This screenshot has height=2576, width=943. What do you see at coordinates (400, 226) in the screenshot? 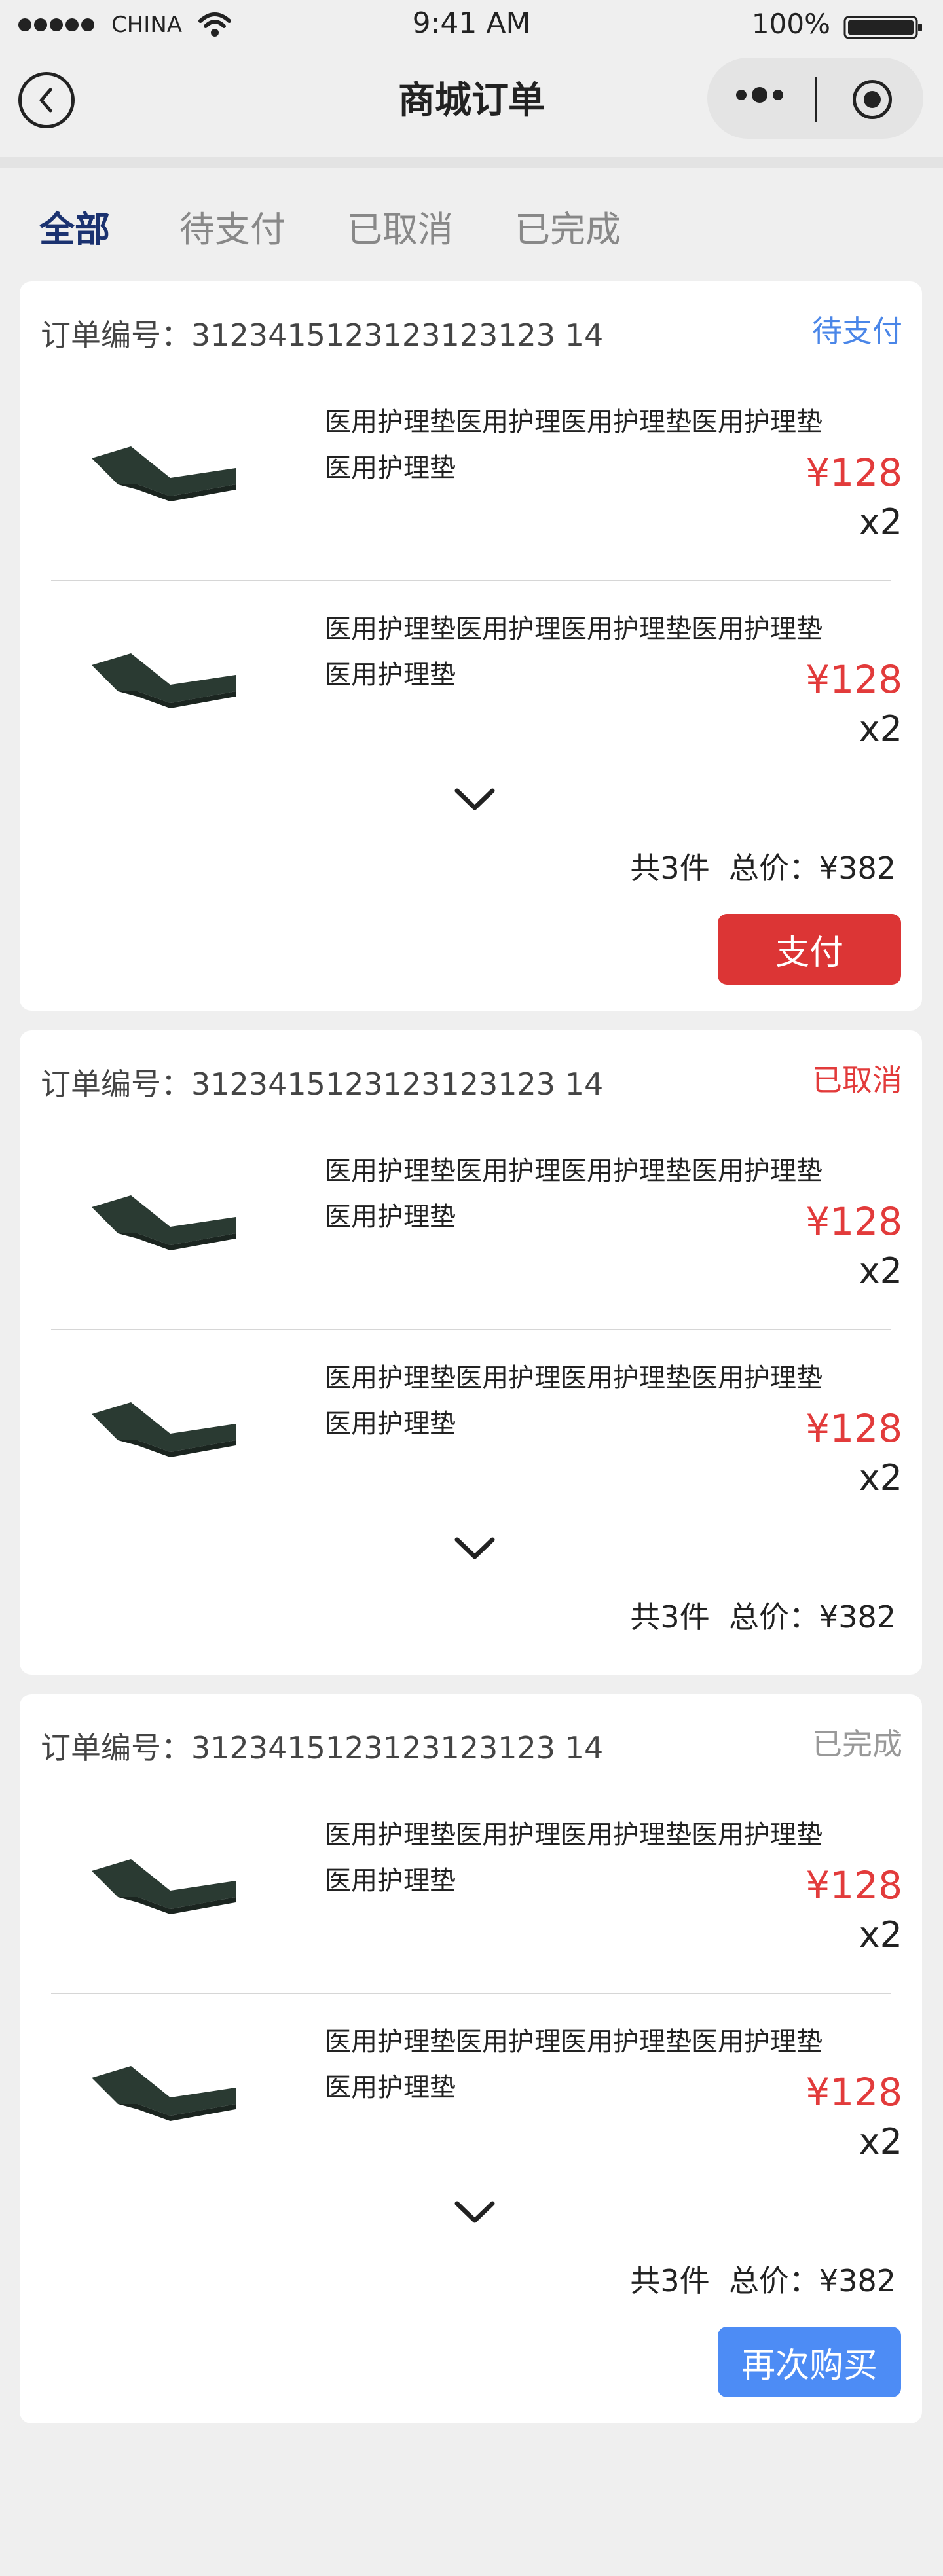
I see `tab-cancelled: 已取消` at bounding box center [400, 226].